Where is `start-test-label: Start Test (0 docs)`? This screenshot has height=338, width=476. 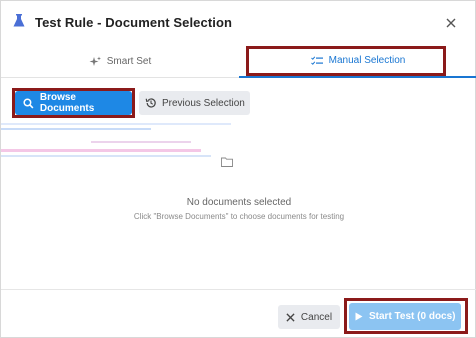 start-test-label: Start Test (0 docs) is located at coordinates (412, 316).